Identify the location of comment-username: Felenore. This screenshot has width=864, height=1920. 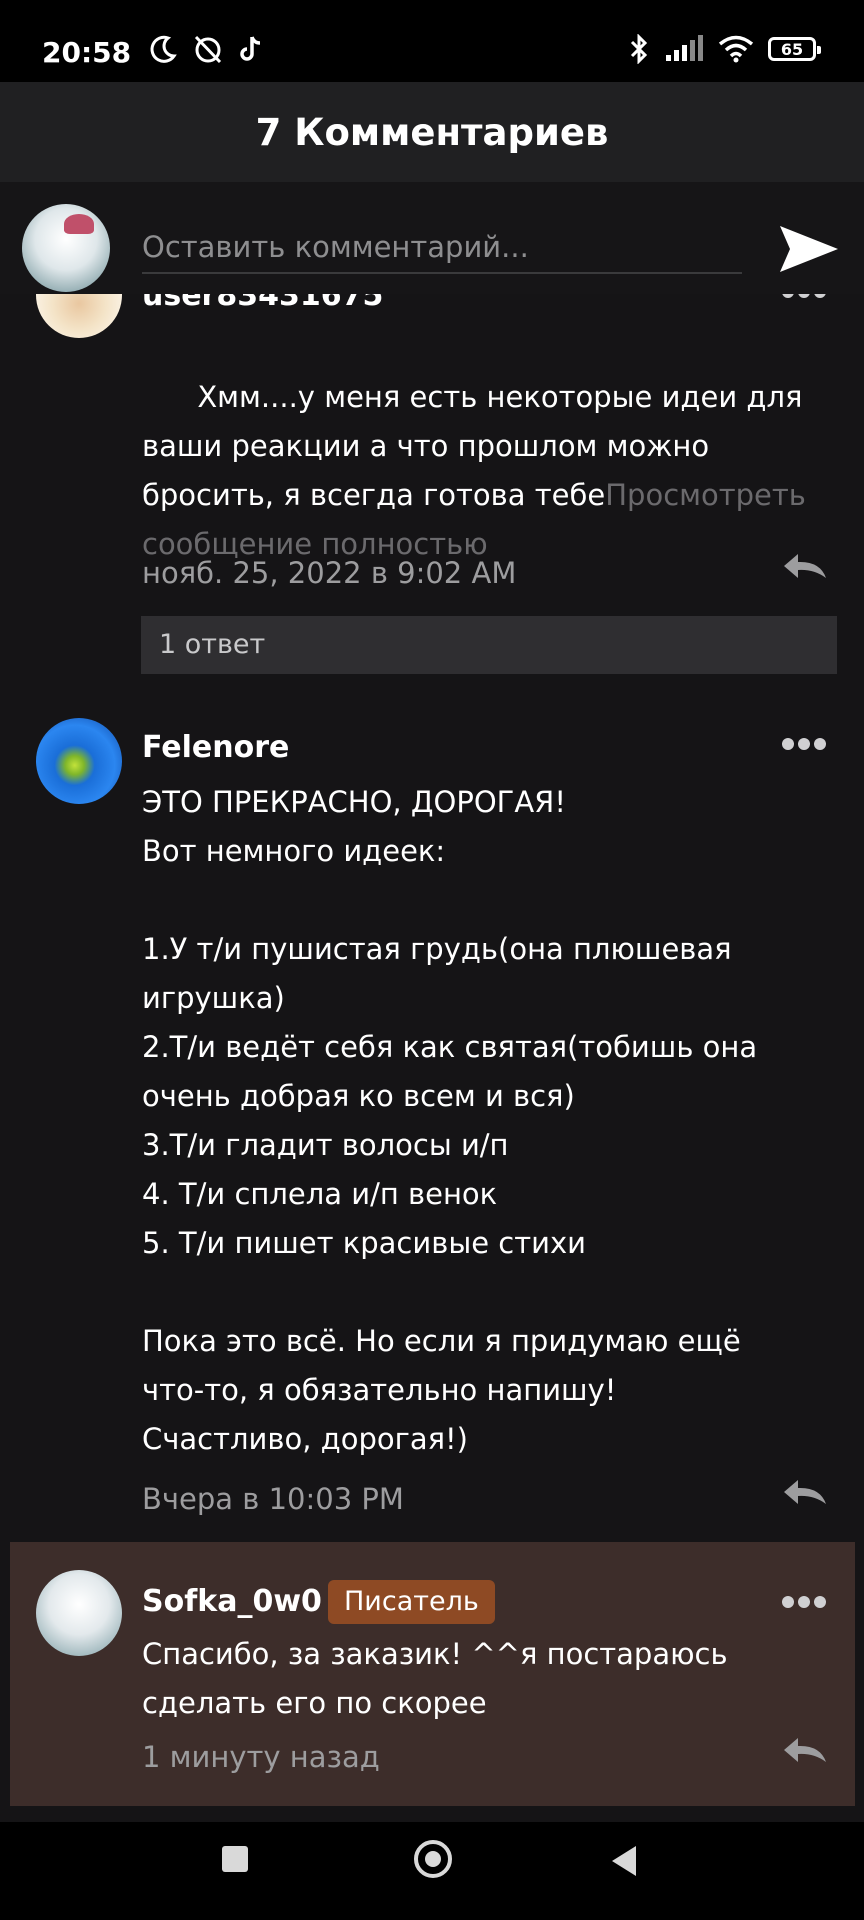
(215, 747).